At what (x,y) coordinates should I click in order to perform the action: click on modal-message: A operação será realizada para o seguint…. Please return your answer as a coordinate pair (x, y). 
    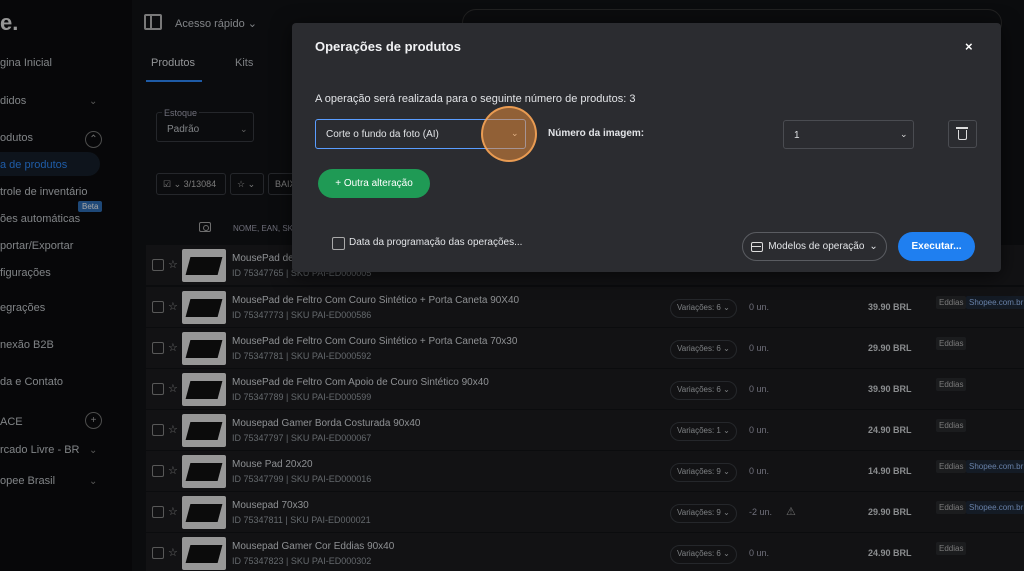
    Looking at the image, I should click on (475, 99).